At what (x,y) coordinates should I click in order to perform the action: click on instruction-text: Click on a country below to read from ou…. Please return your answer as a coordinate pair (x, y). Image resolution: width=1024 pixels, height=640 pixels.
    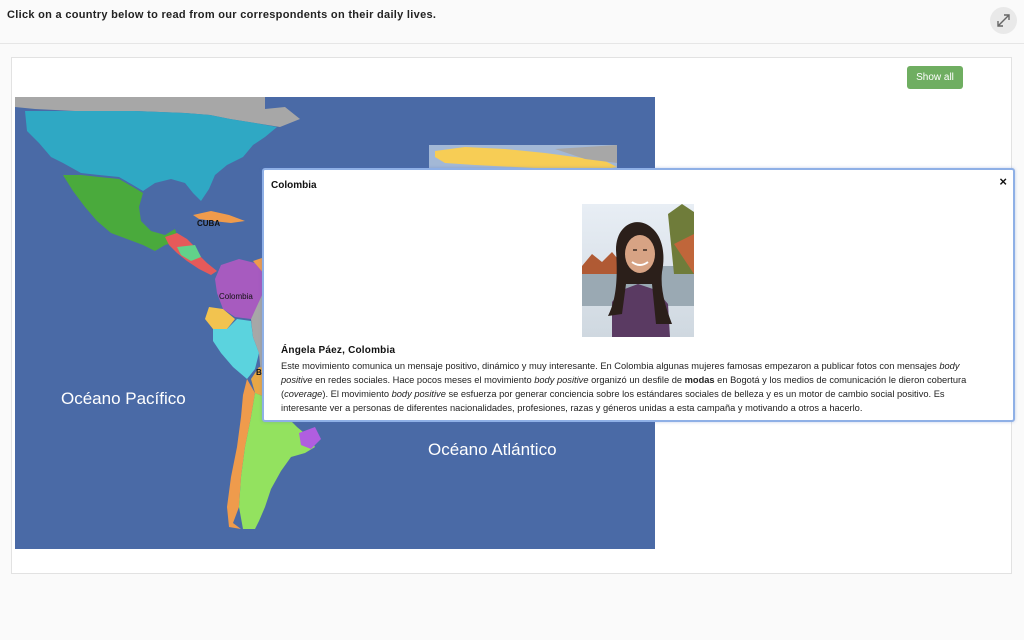
    Looking at the image, I should click on (222, 15).